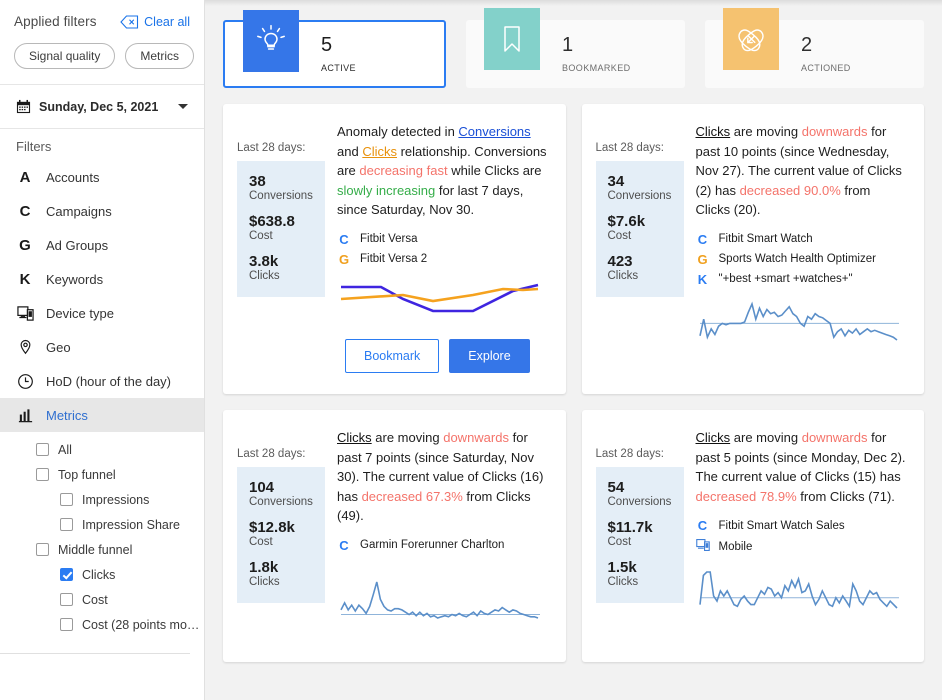 The image size is (942, 700). I want to click on clear-all-button: Clear all, so click(155, 22).